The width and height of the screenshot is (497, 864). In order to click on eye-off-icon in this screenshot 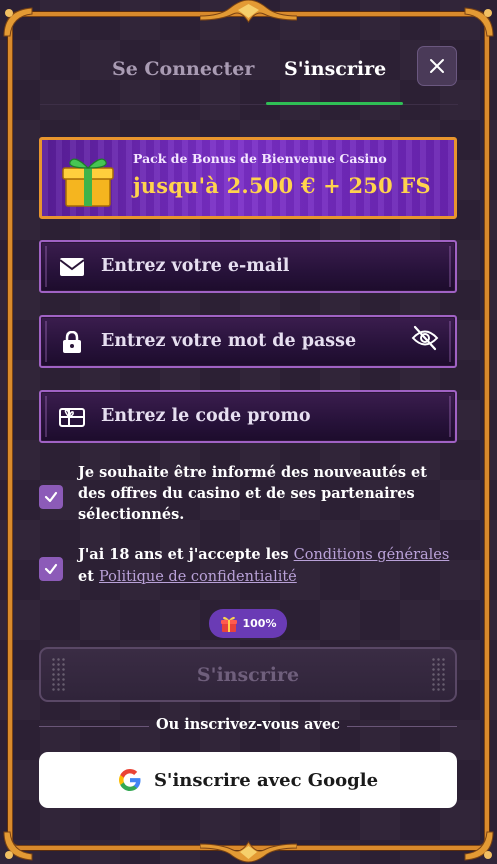, I will do `click(425, 338)`.